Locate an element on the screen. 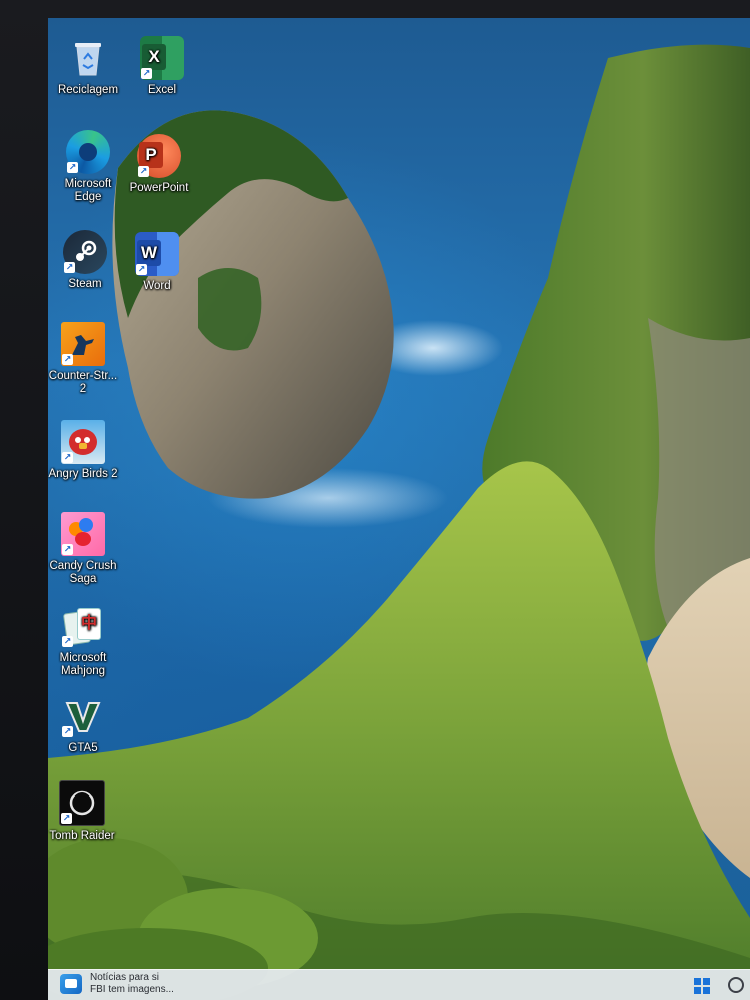 The width and height of the screenshot is (750, 1000). desktop-icon-powerpoint: P ↗ PowerPoint is located at coordinates (159, 164).